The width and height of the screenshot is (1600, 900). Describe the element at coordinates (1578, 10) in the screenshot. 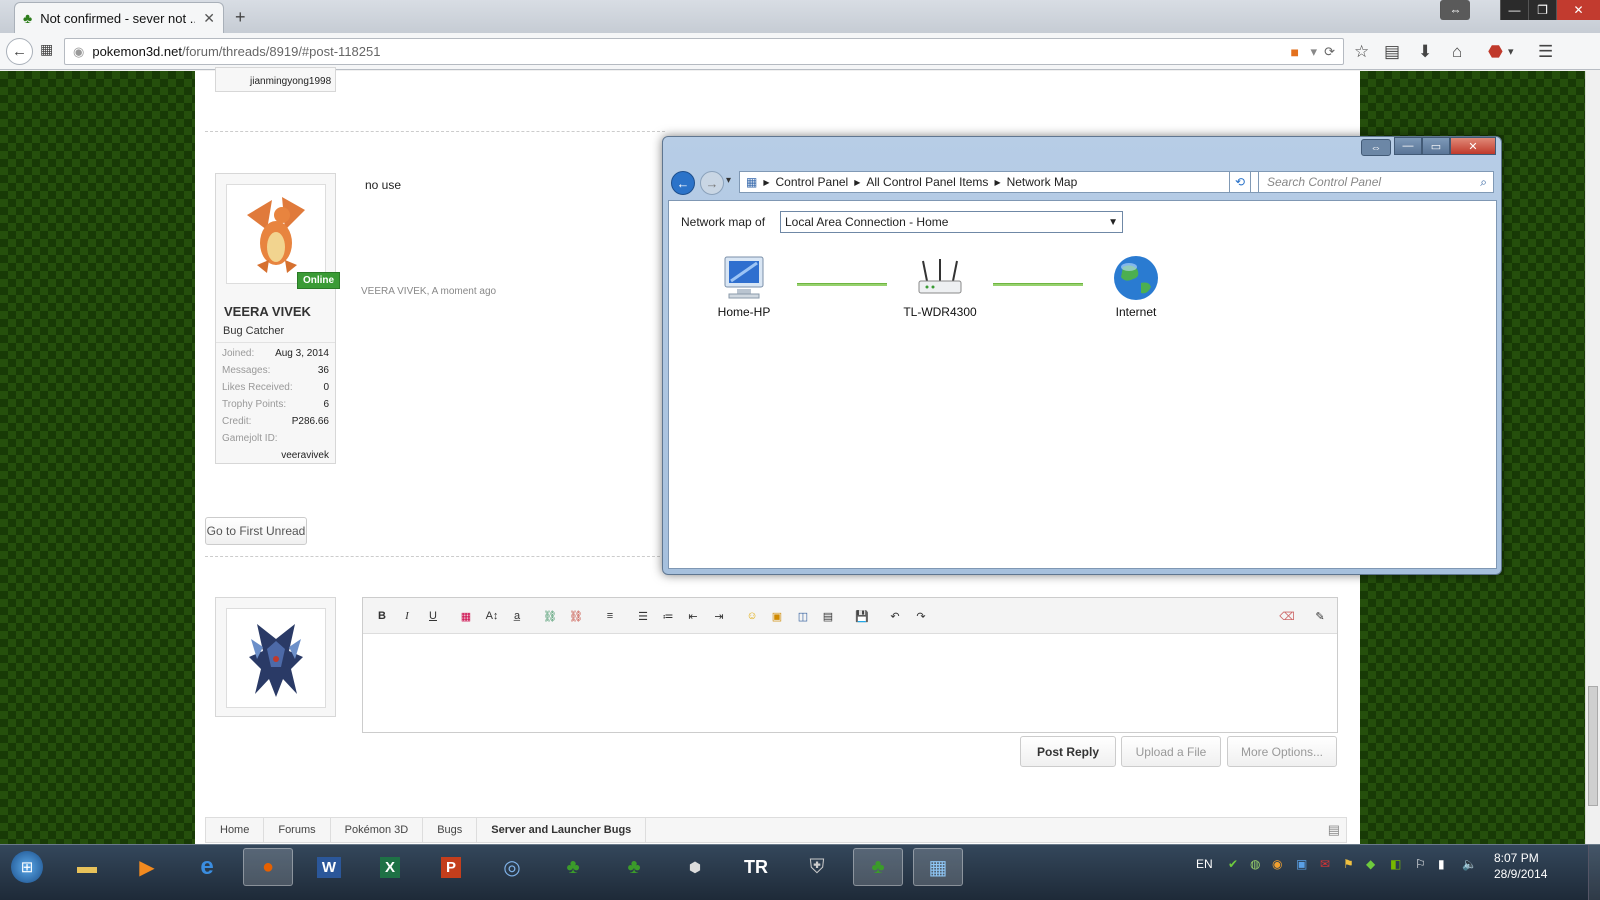

I see `close-button: ✕` at that location.